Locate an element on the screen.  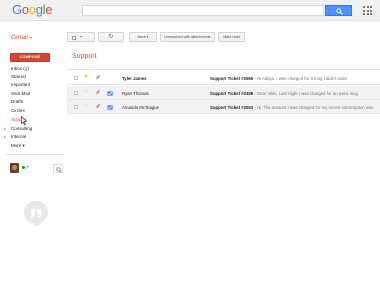
sidebar-item-label: Internal is located at coordinates (19, 136).